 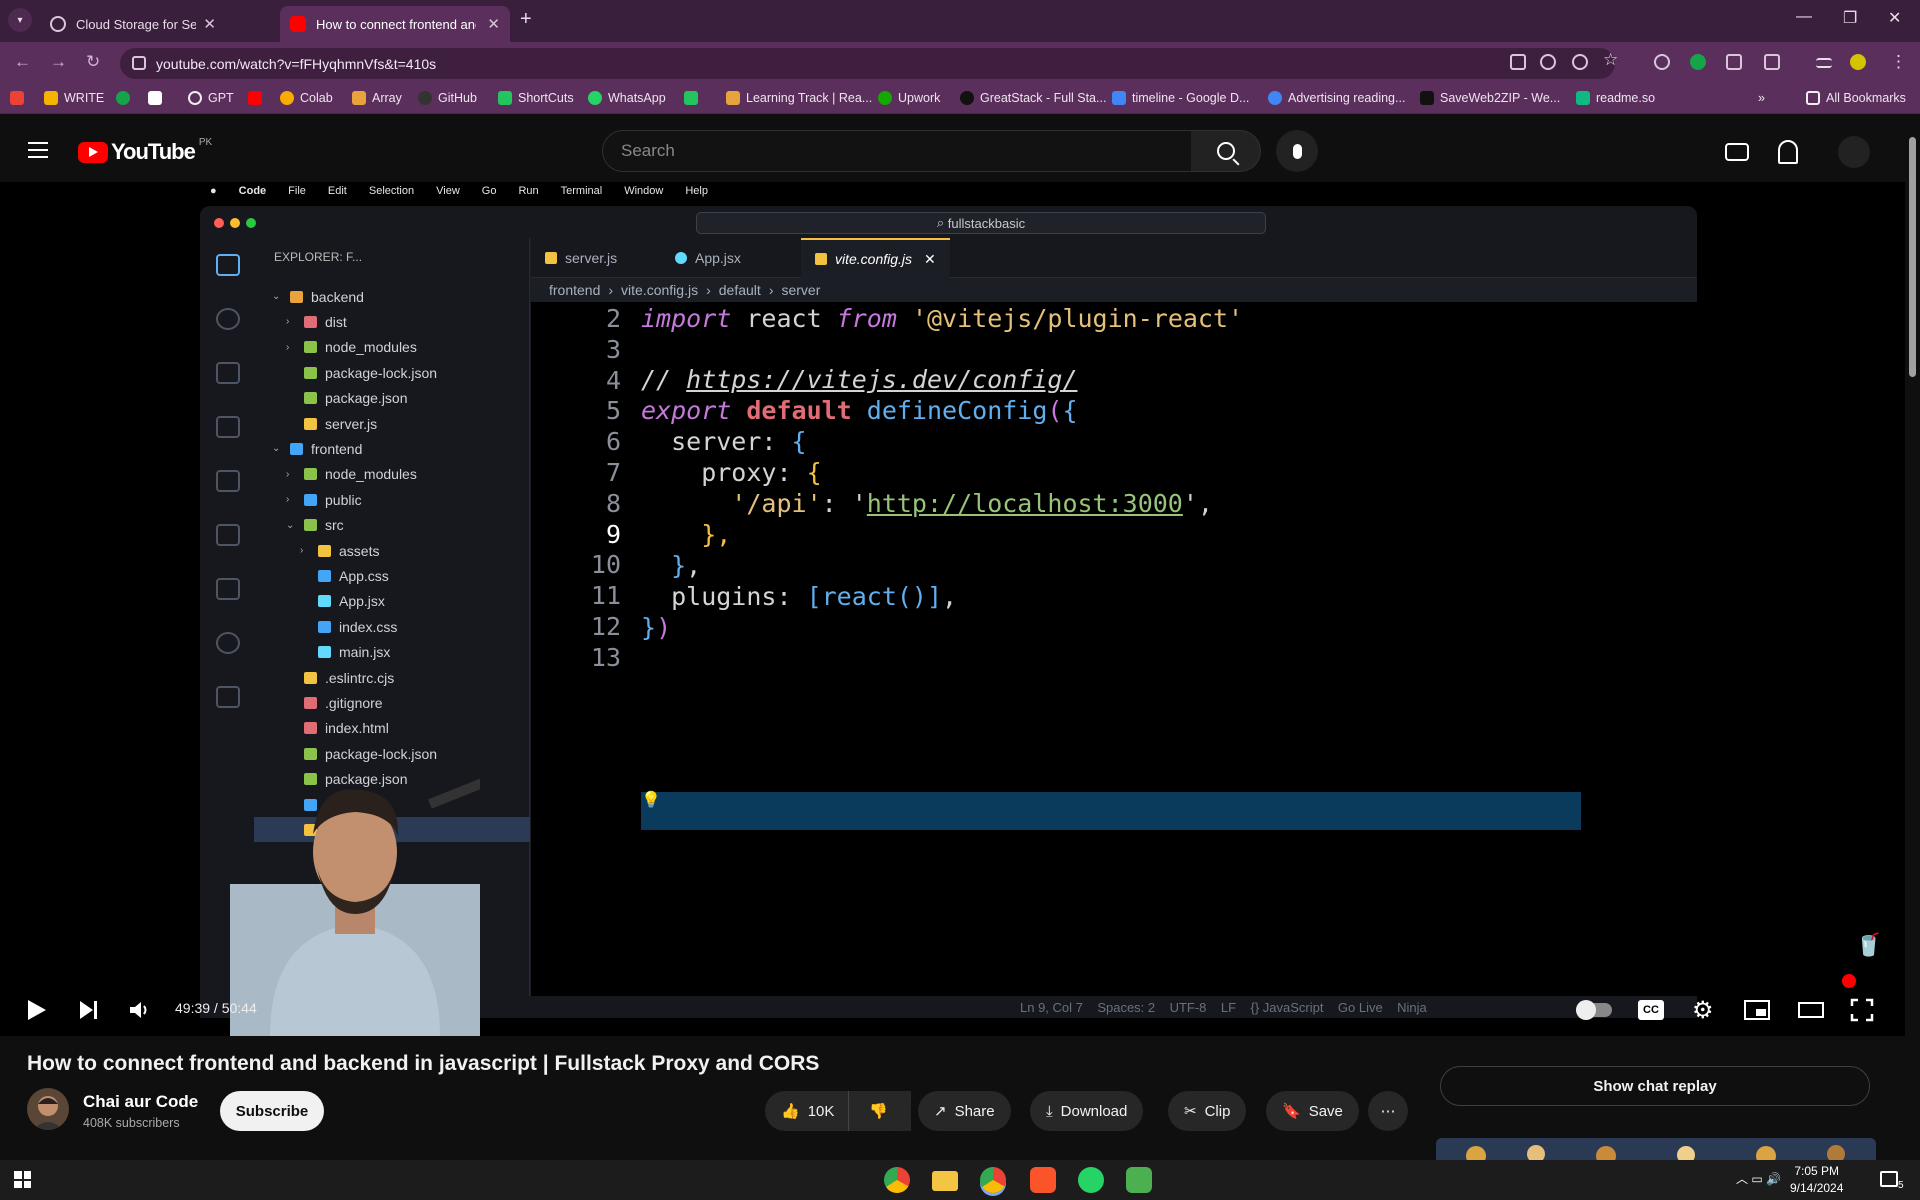 I want to click on account-avatar, so click(x=1854, y=152).